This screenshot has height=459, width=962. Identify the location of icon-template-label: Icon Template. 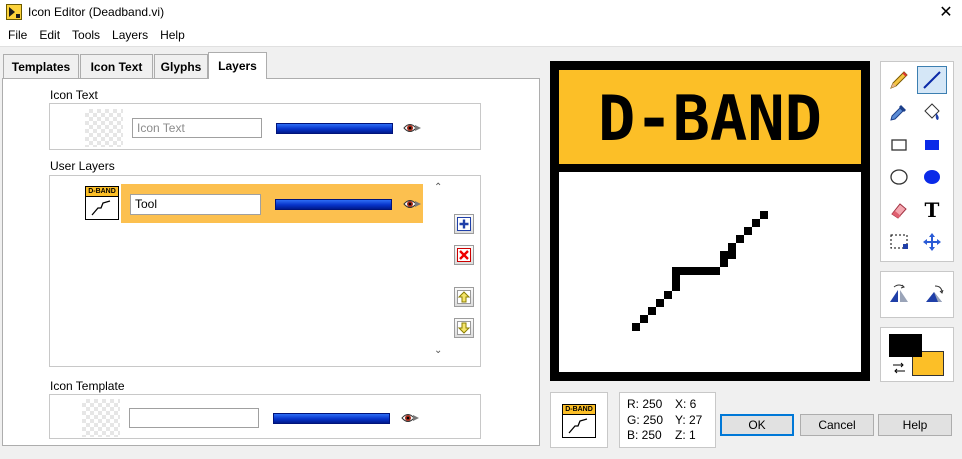
(87, 386).